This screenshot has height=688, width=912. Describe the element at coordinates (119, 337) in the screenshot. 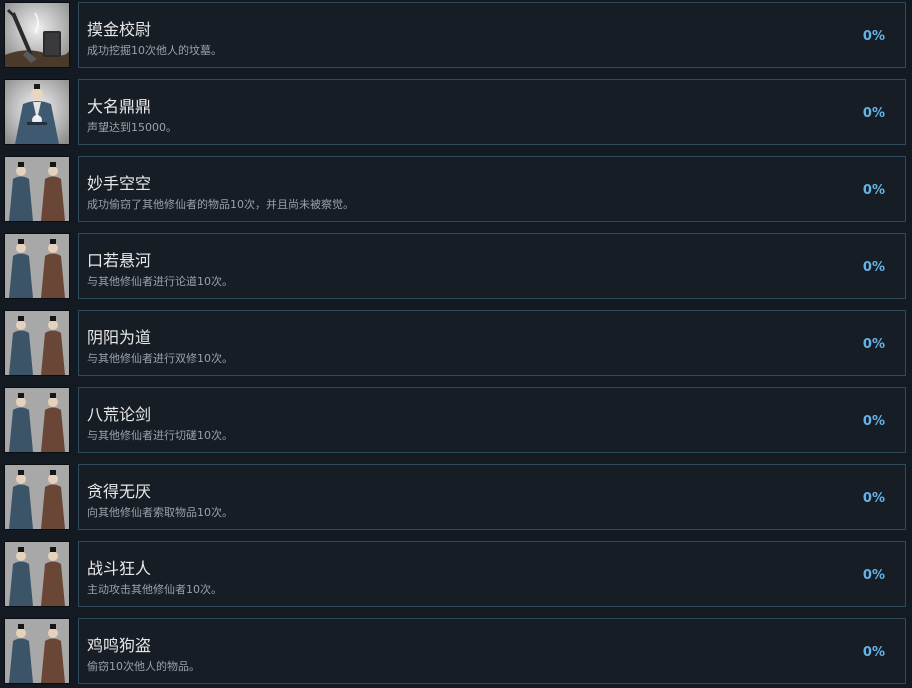

I see `achievement-title: 阴阳为道` at that location.